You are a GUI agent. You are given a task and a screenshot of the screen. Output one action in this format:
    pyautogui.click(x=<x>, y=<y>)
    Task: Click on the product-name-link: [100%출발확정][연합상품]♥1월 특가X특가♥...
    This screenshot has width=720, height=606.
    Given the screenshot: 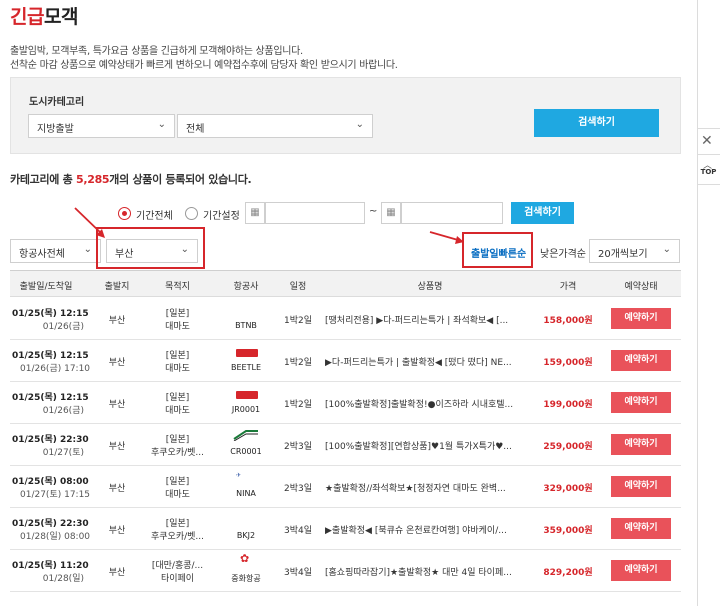 What is the action you would take?
    pyautogui.click(x=430, y=445)
    